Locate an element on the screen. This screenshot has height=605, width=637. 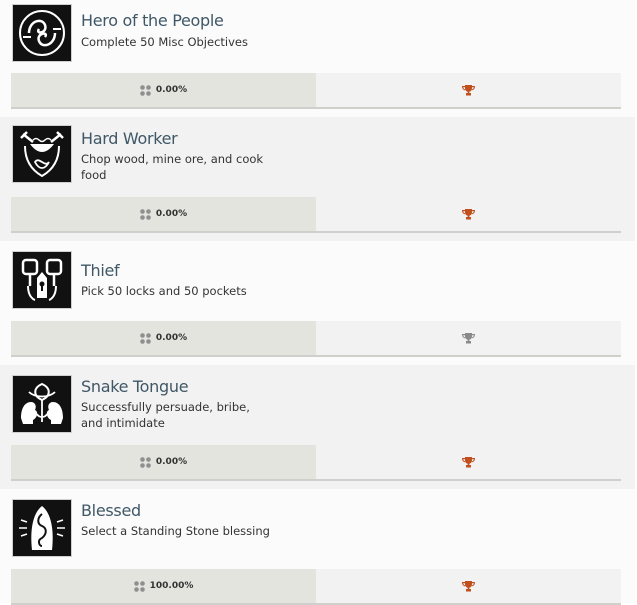
standing-stone-icon is located at coordinates (42, 528).